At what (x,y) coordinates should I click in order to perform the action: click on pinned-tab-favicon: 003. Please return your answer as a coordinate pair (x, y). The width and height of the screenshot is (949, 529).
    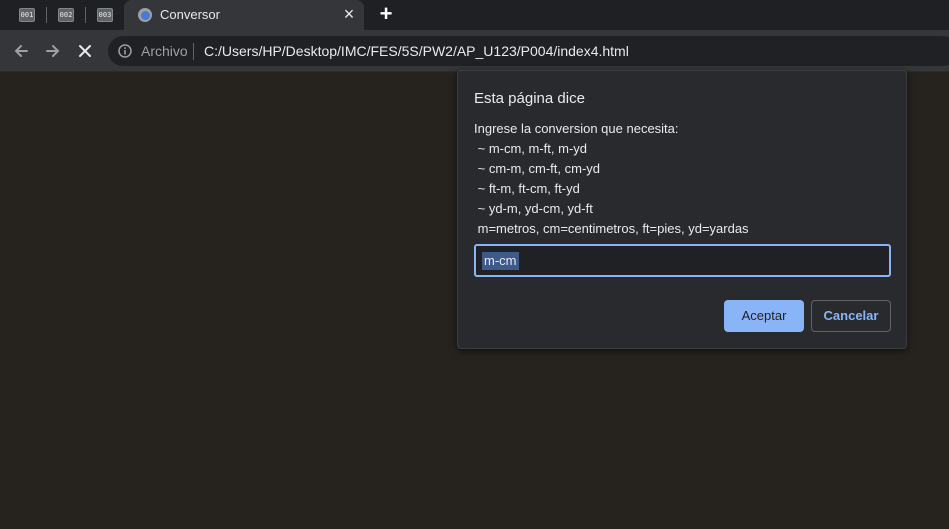
    Looking at the image, I should click on (105, 15).